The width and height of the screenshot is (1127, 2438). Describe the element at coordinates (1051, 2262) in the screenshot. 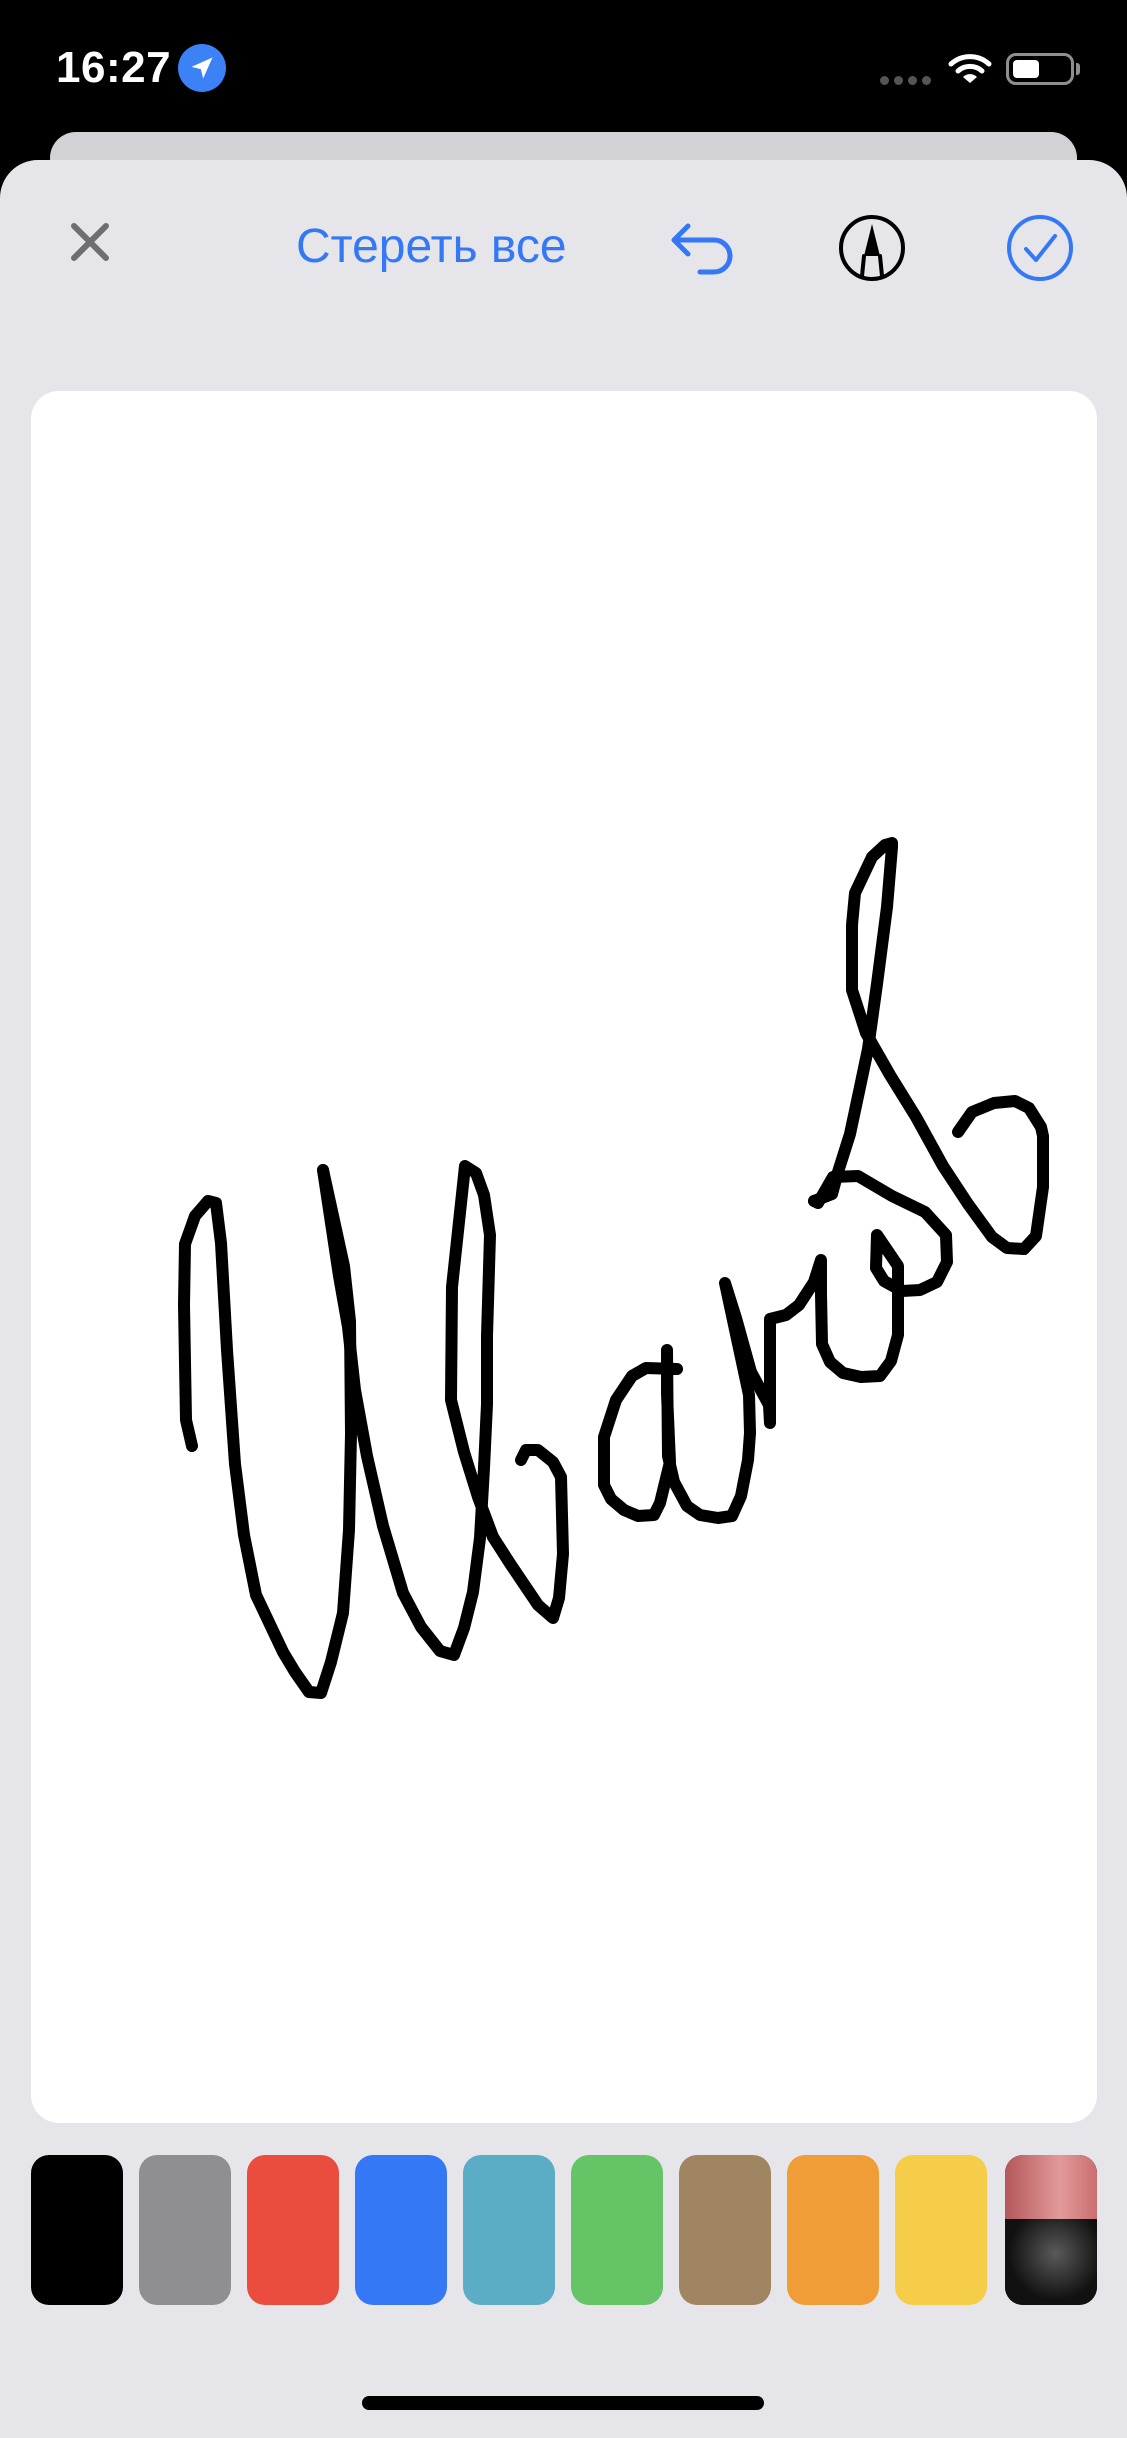

I see `eraser-body` at that location.